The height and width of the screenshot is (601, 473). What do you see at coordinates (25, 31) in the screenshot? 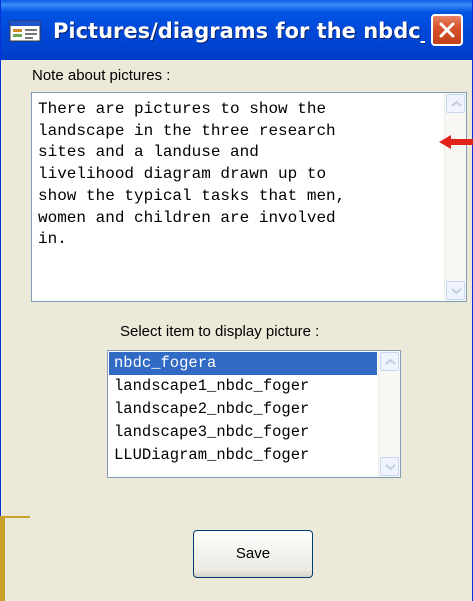
I see `window-app-icon` at bounding box center [25, 31].